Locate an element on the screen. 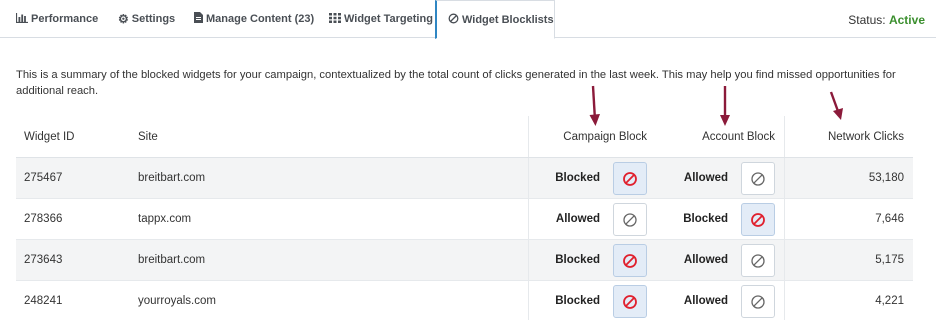 Image resolution: width=936 pixels, height=320 pixels. tab-widget-targeting: Widget Targeting is located at coordinates (381, 19).